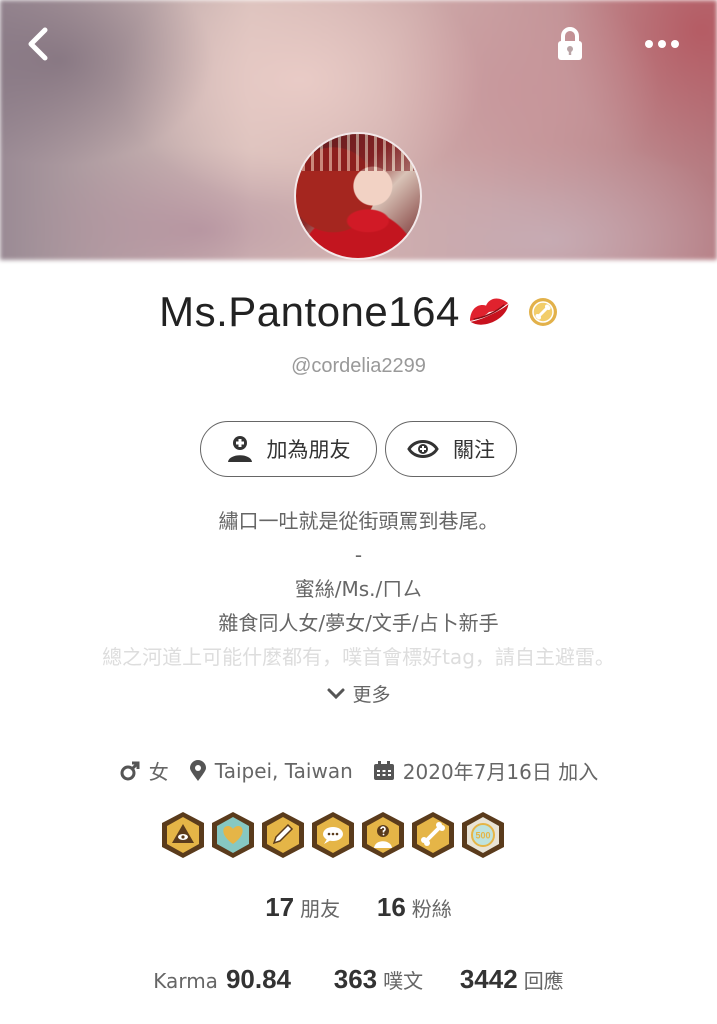  I want to click on back-button, so click(38, 44).